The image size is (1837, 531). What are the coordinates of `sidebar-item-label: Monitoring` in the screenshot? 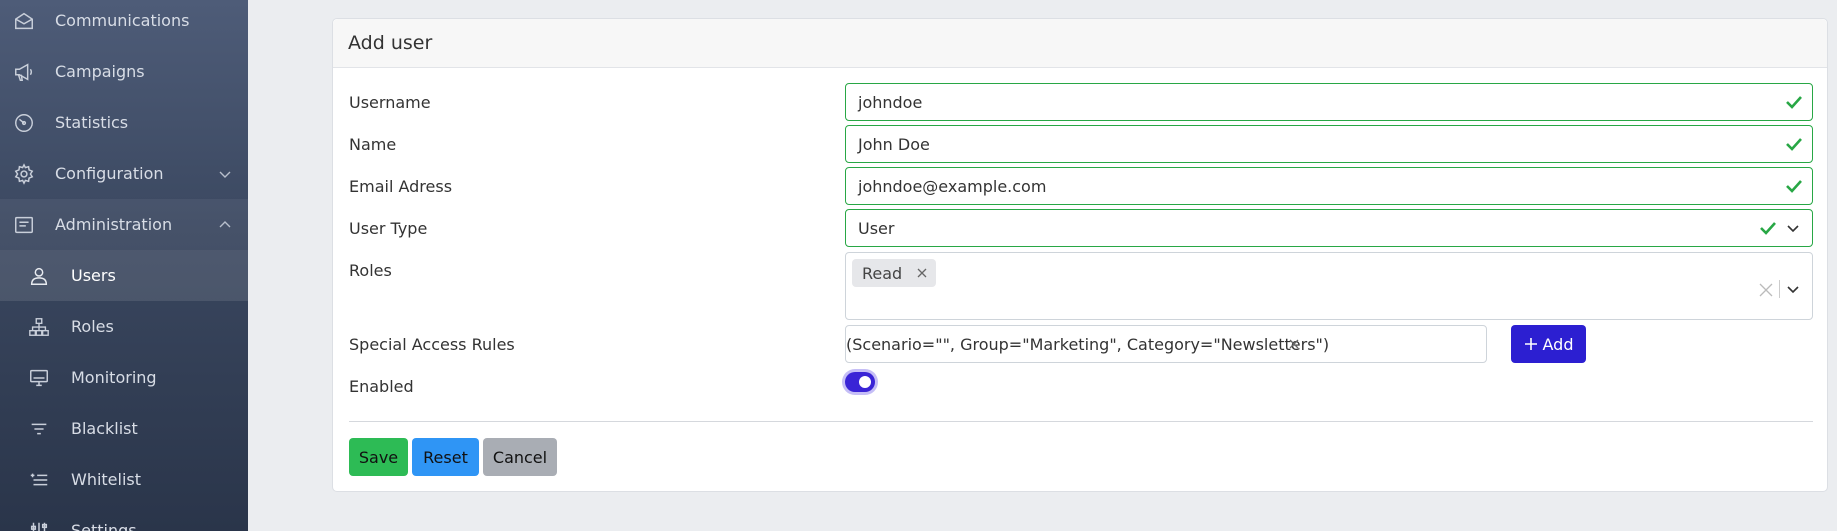 It's located at (114, 377).